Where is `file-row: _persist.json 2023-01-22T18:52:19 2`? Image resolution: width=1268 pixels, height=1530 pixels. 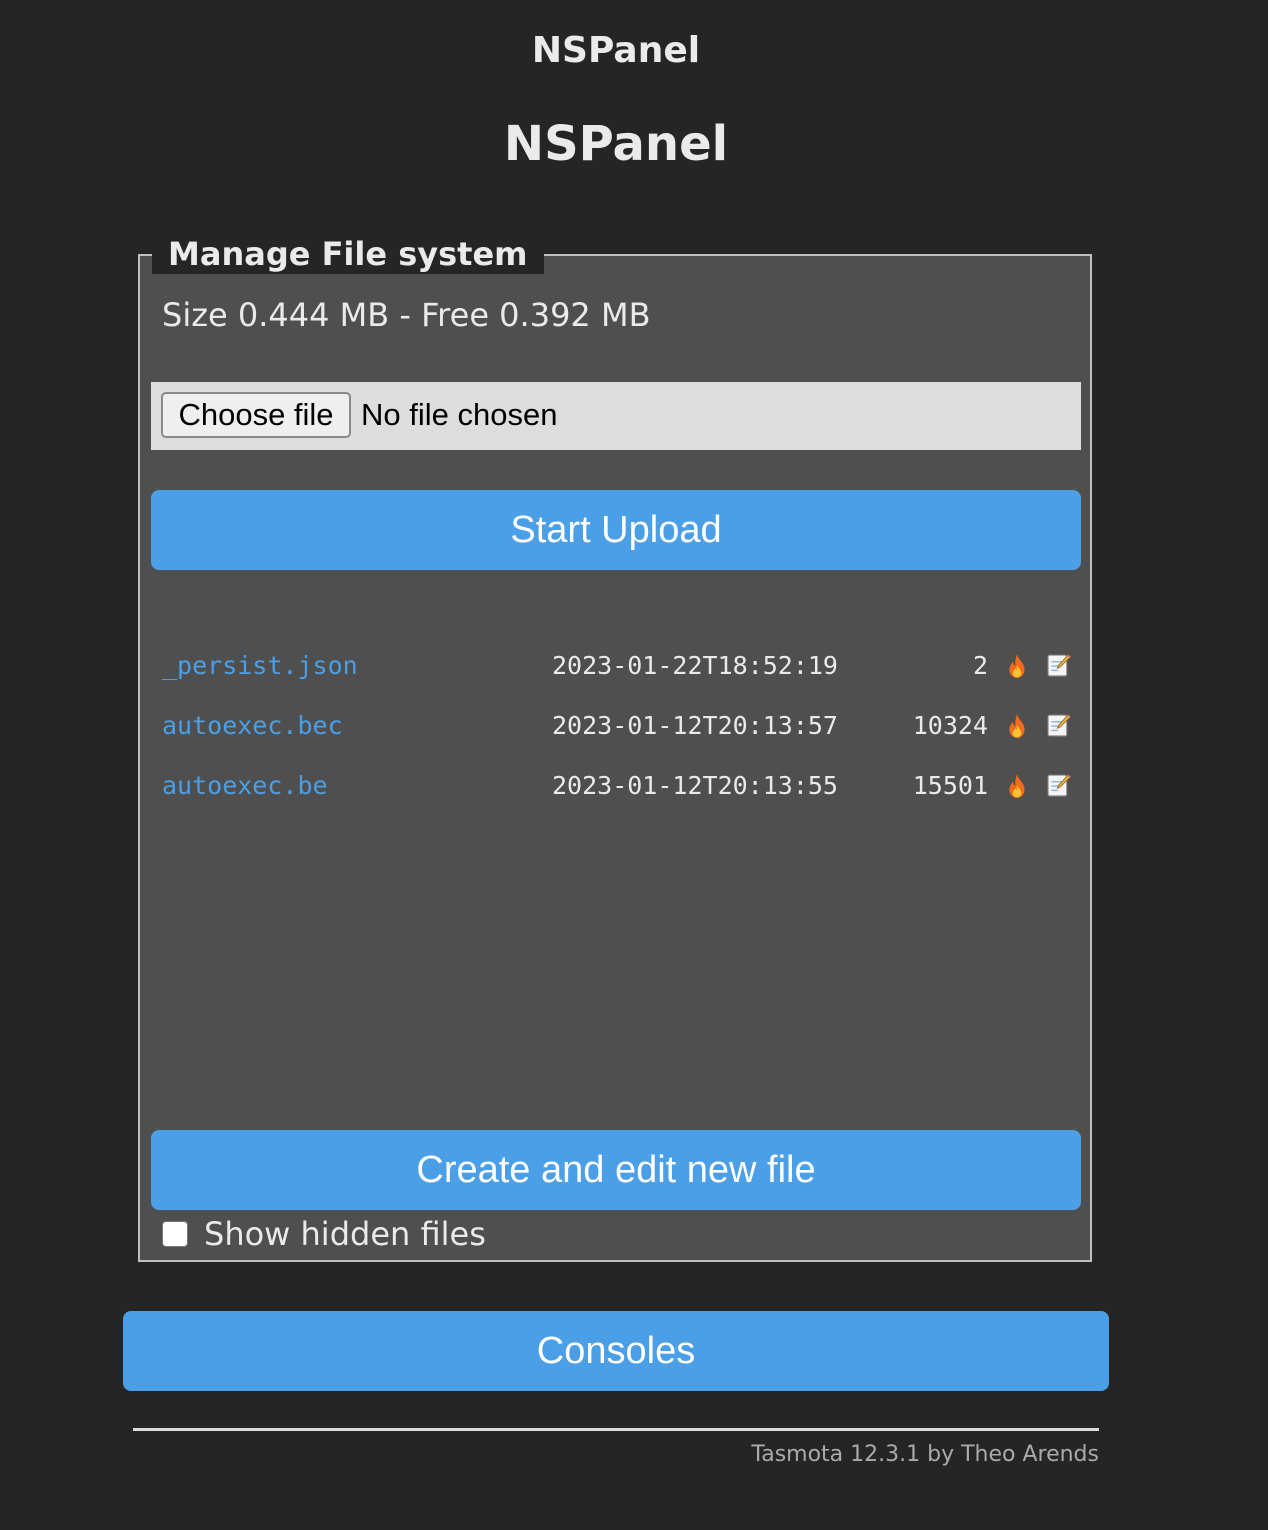
file-row: _persist.json 2023-01-22T18:52:19 2 is located at coordinates (622, 666).